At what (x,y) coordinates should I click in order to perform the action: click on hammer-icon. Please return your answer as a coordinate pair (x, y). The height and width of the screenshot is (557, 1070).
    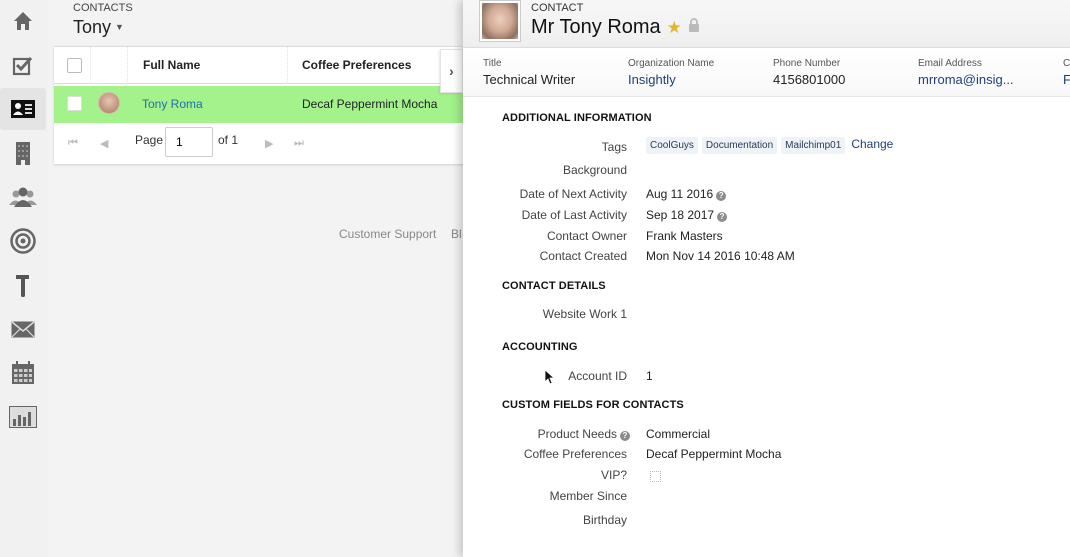
    Looking at the image, I should click on (22, 286).